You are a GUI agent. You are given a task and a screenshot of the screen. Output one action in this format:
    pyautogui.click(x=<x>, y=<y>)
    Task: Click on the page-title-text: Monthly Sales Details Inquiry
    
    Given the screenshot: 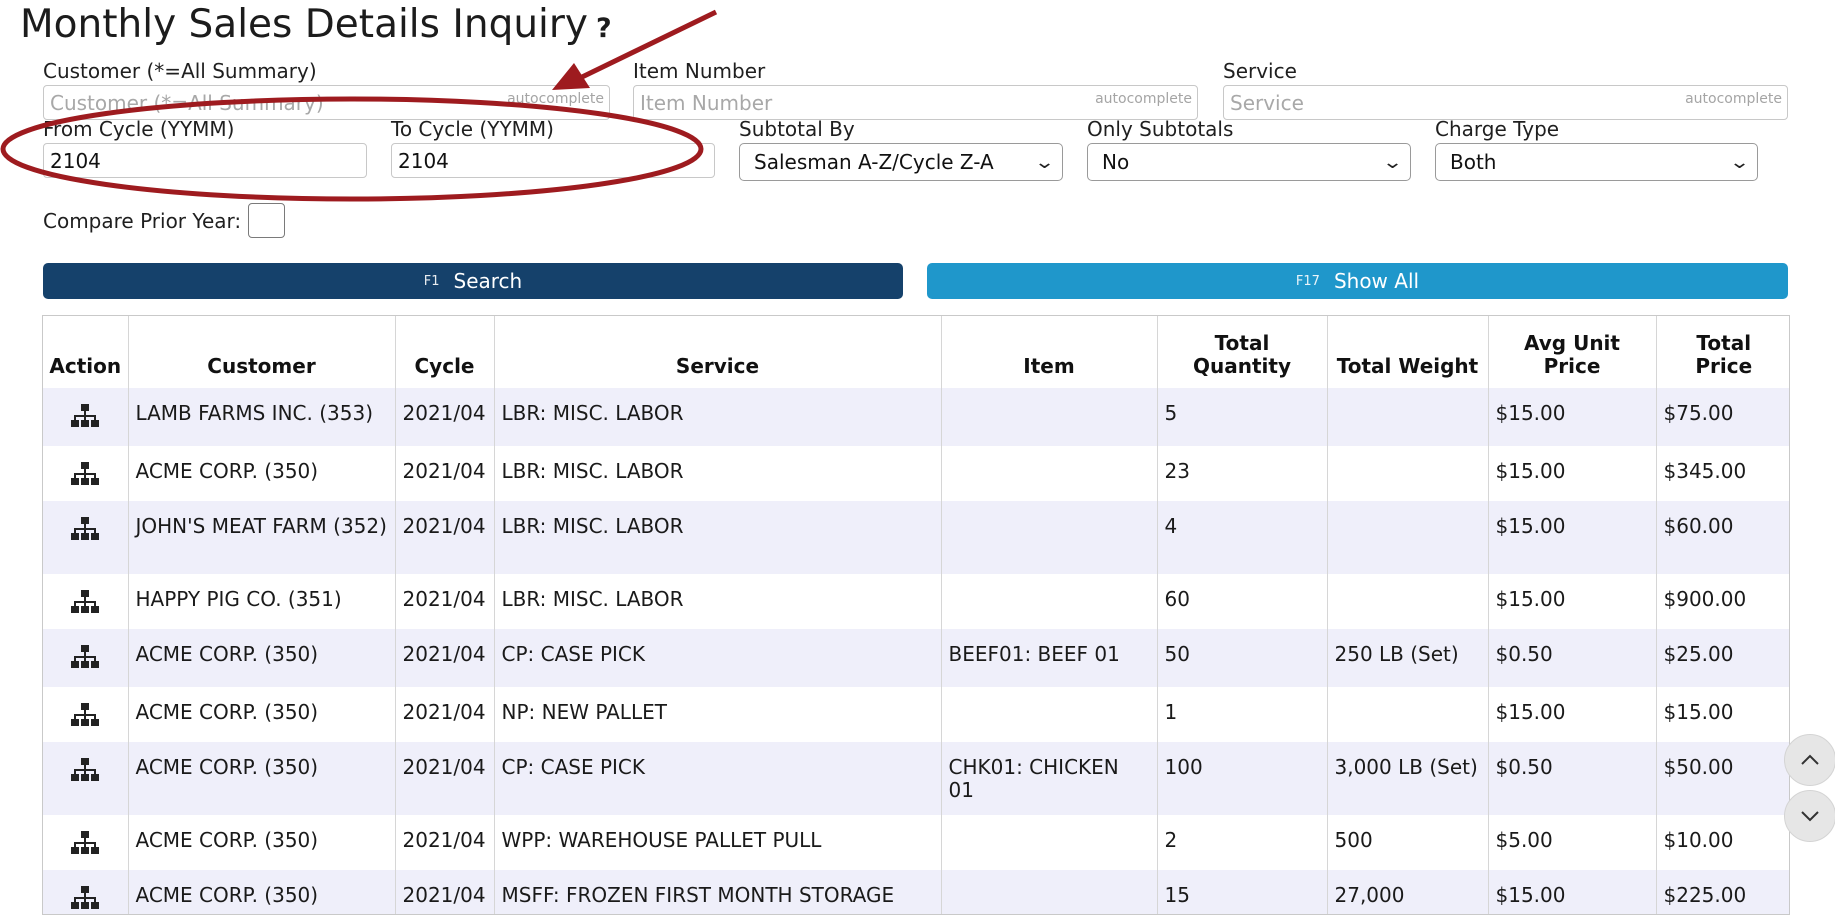 What is the action you would take?
    pyautogui.click(x=304, y=24)
    